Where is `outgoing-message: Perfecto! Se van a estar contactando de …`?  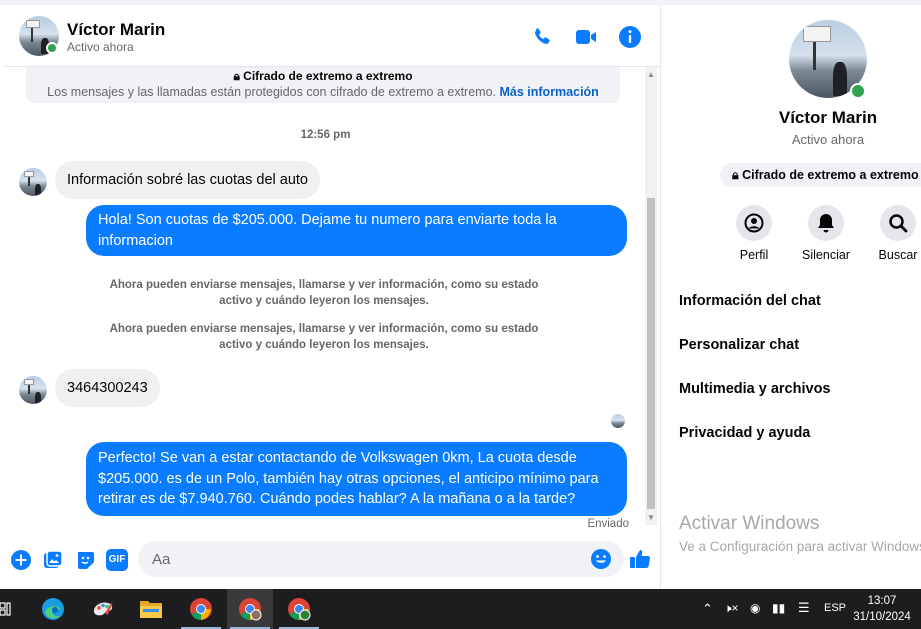
outgoing-message: Perfecto! Se van a estar contactando de … is located at coordinates (356, 479).